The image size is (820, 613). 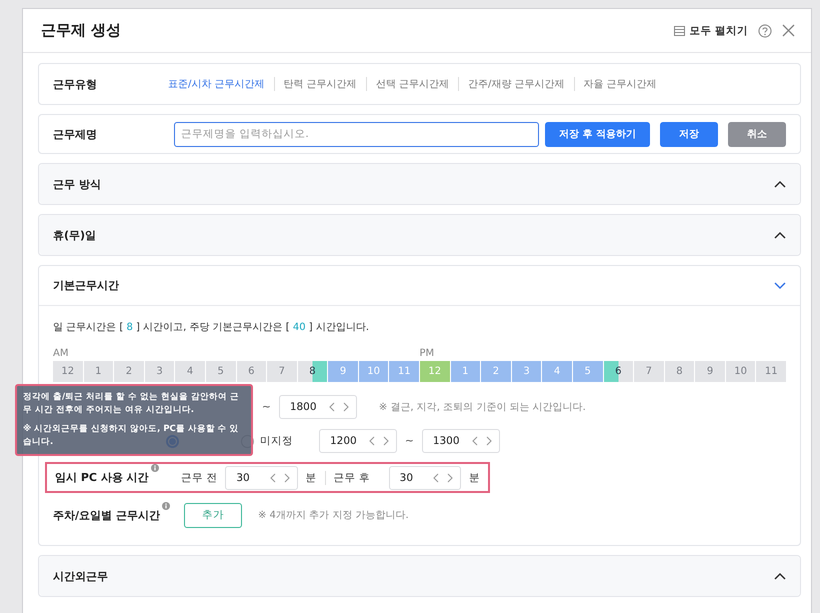 I want to click on note-text: ※ 결근, 지각, 조퇴의 기준이 되는 시간입니다., so click(x=482, y=407).